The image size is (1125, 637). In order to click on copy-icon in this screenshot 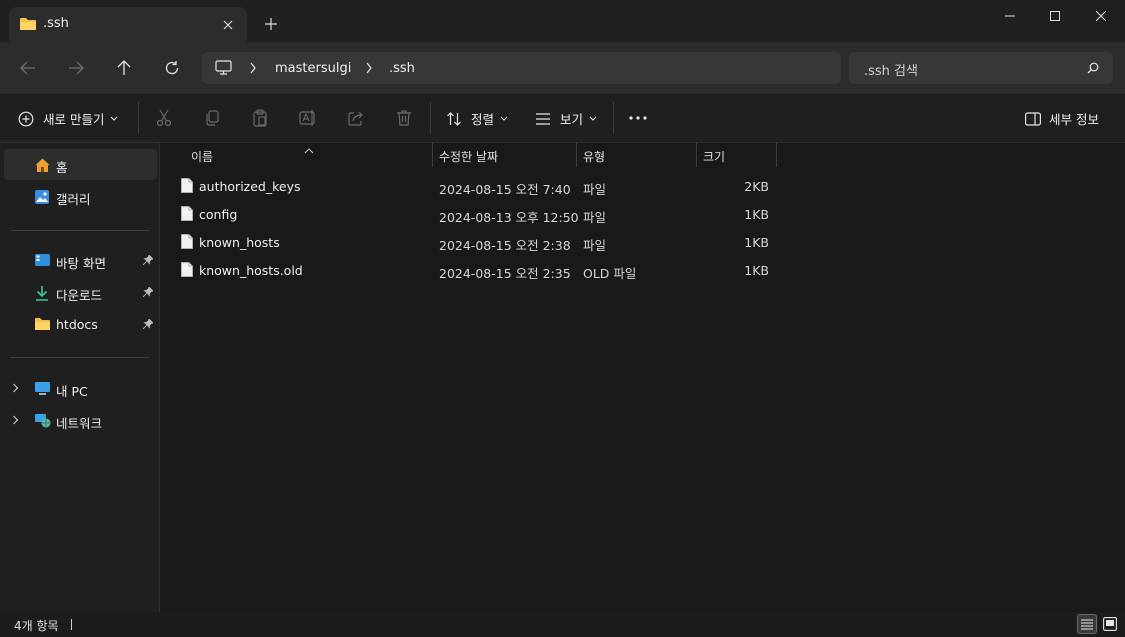, I will do `click(212, 118)`.